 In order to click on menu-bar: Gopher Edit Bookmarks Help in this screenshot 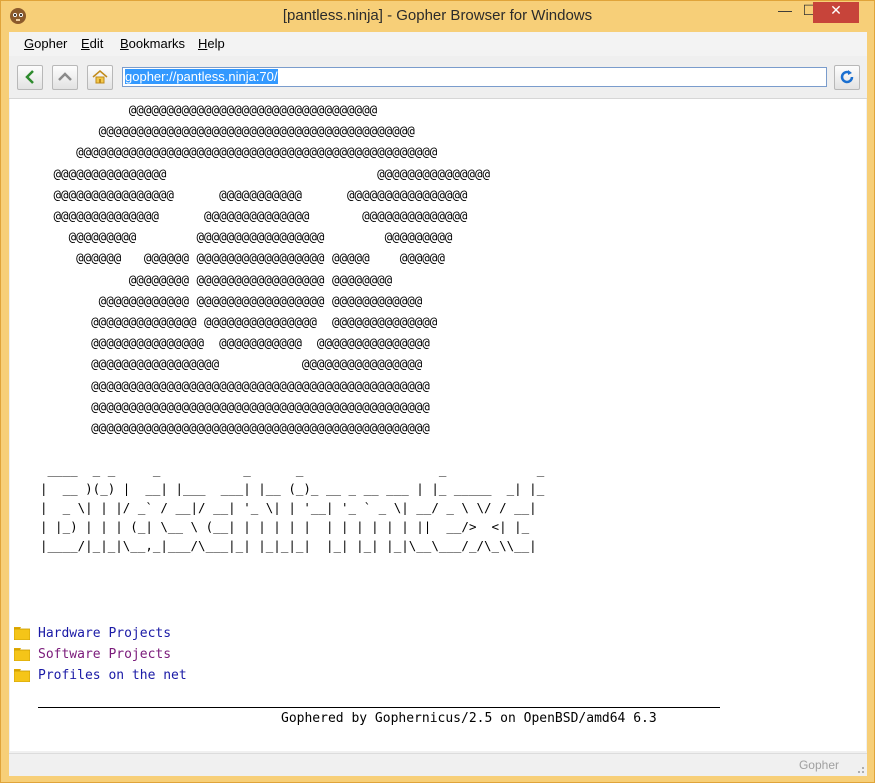, I will do `click(438, 44)`.